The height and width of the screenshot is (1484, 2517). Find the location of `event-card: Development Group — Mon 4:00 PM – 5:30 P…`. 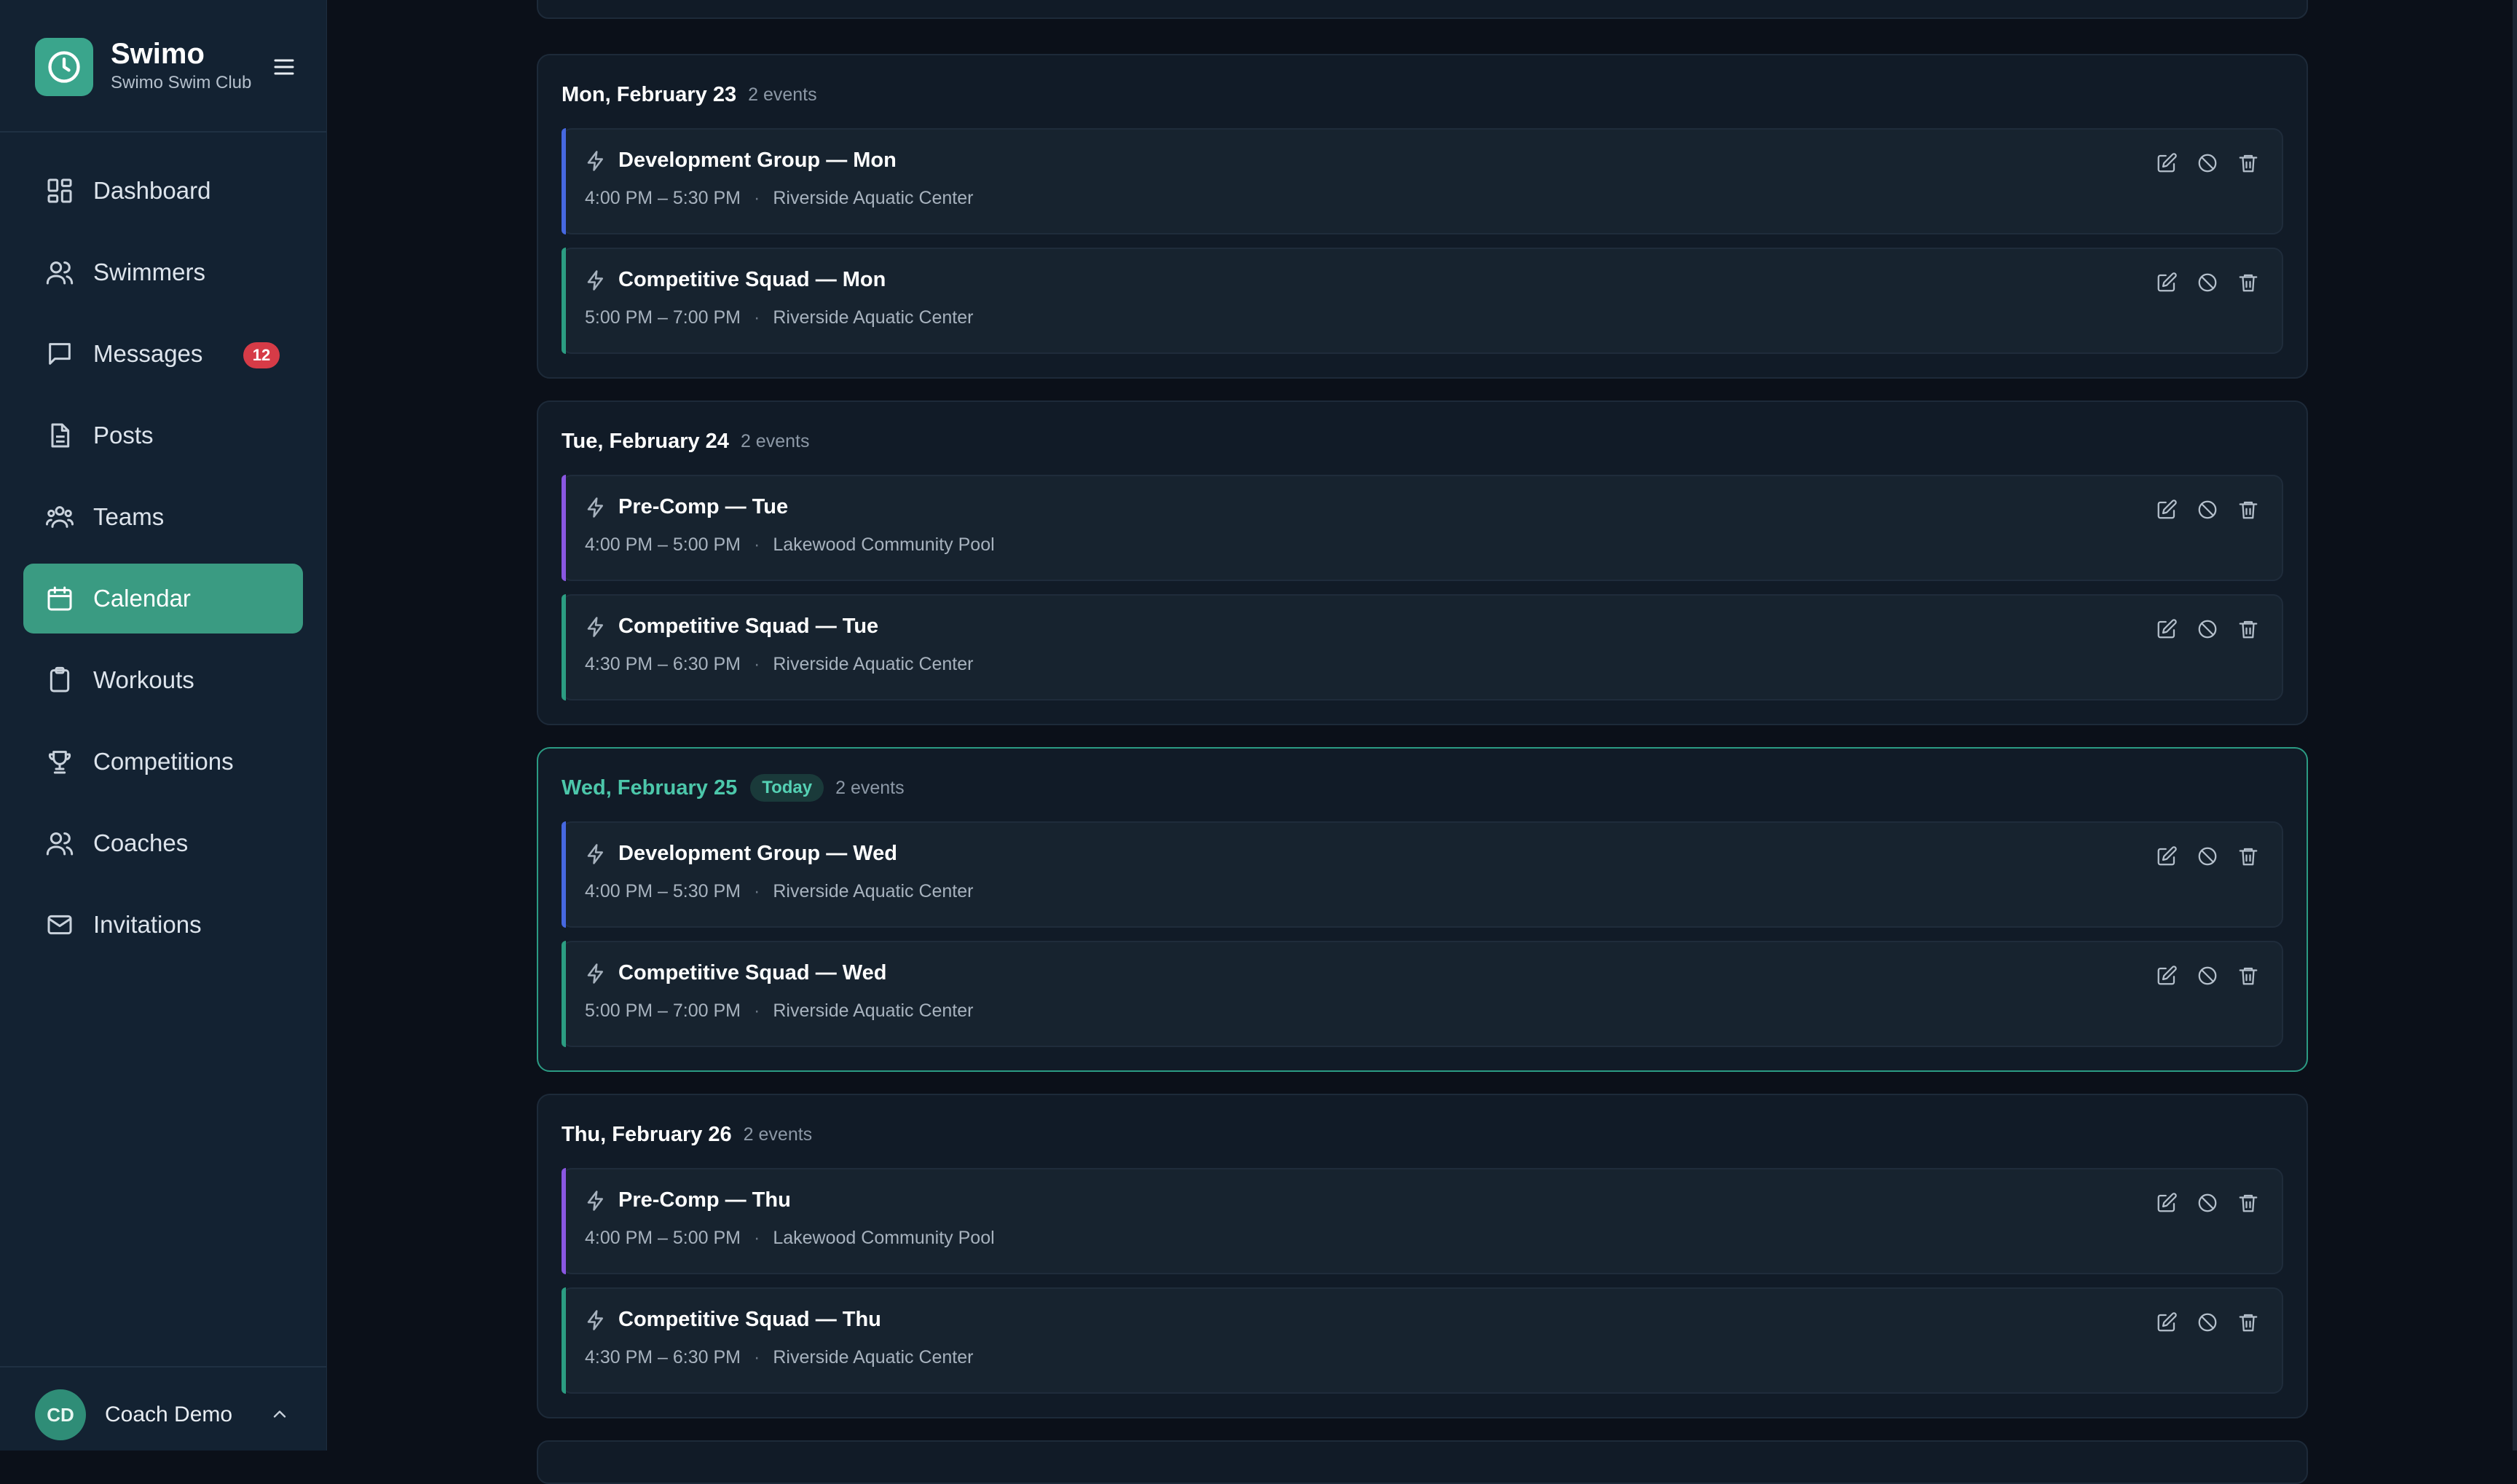

event-card: Development Group — Mon 4:00 PM – 5:30 P… is located at coordinates (1423, 181).